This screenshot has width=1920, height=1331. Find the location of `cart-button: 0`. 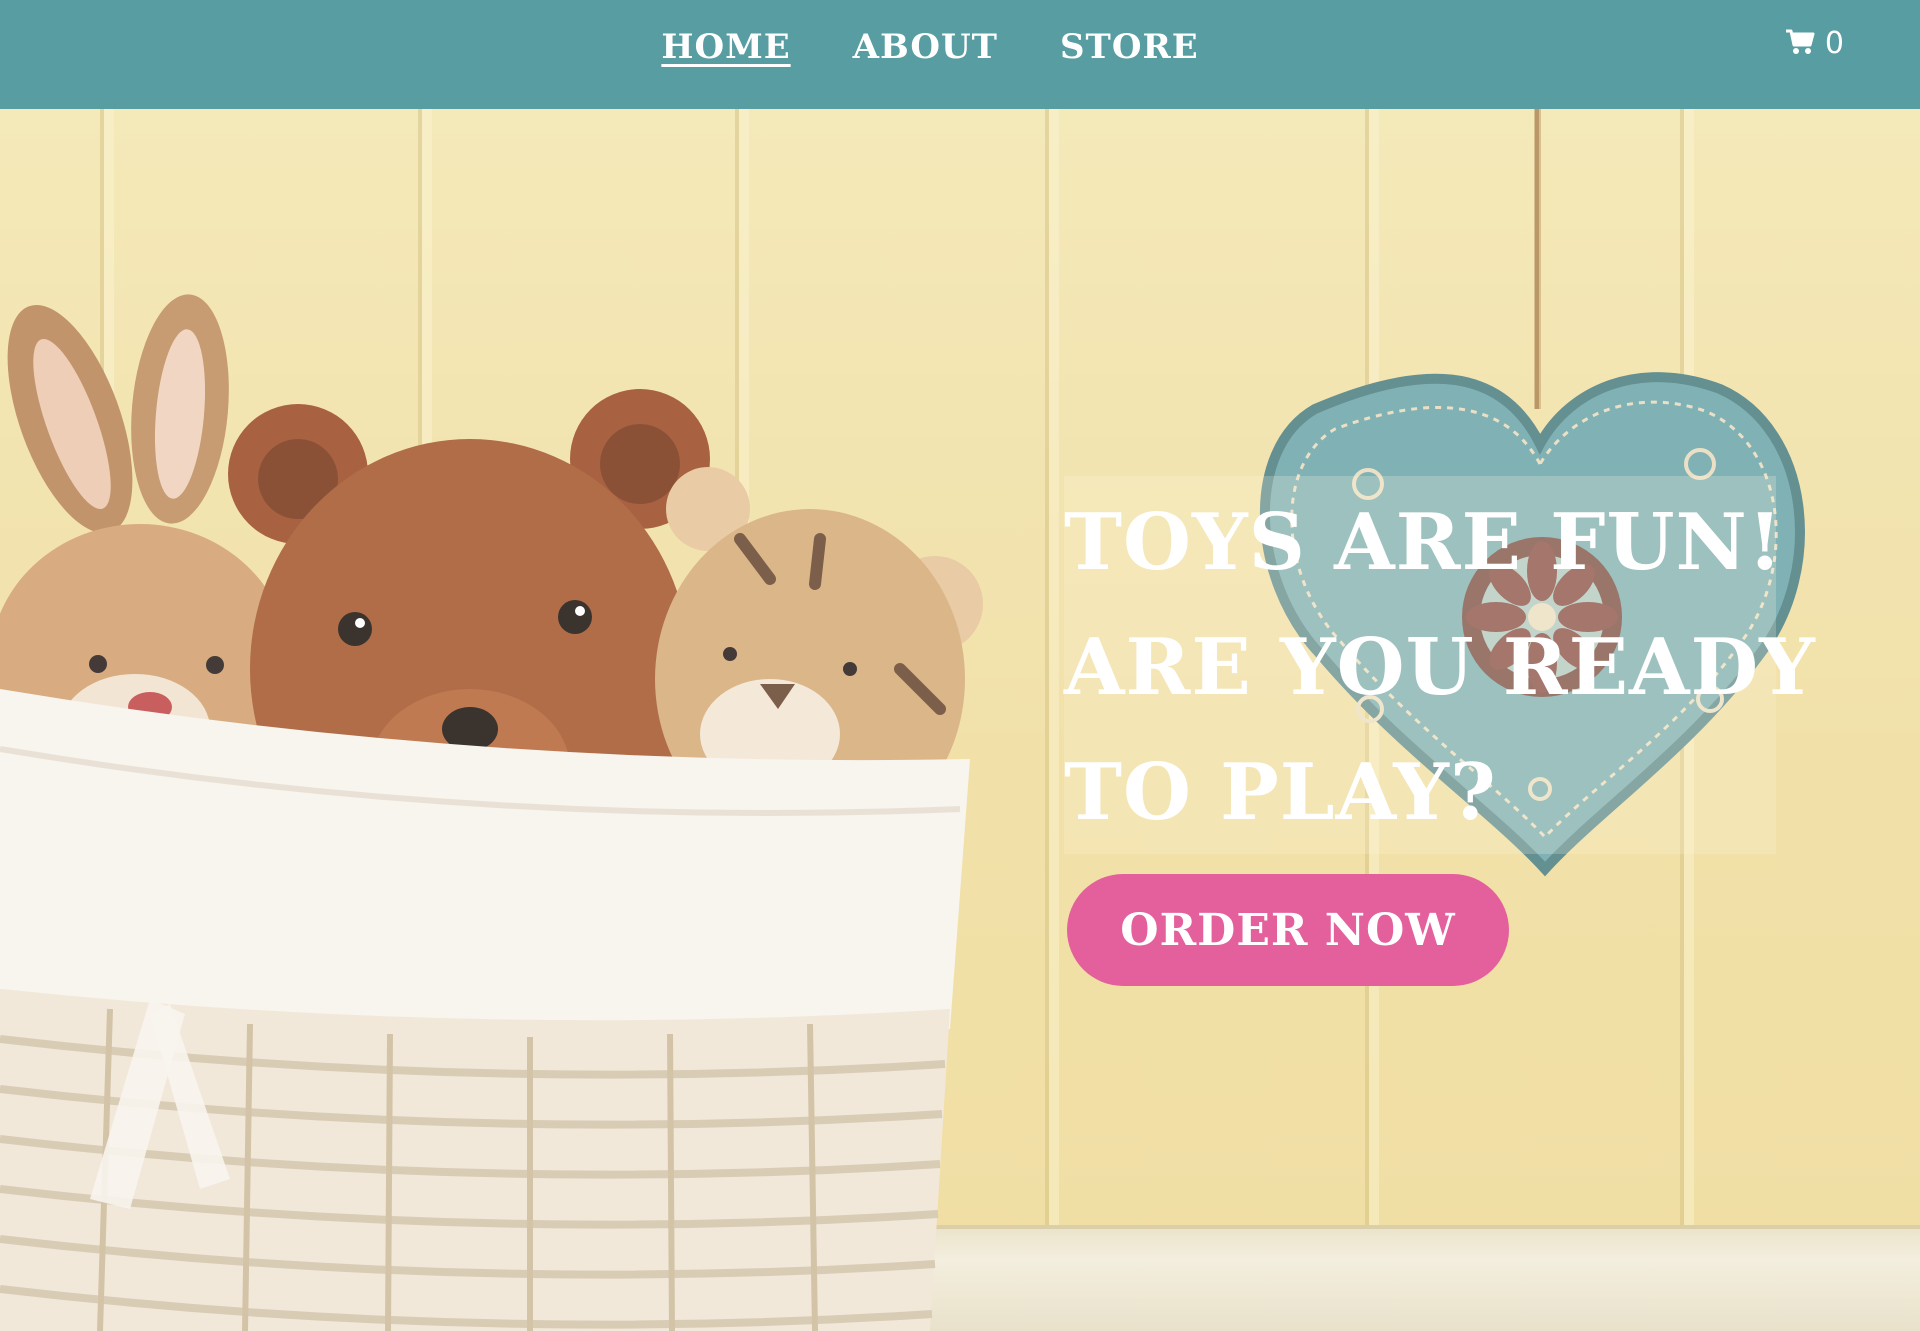

cart-button: 0 is located at coordinates (1814, 43).